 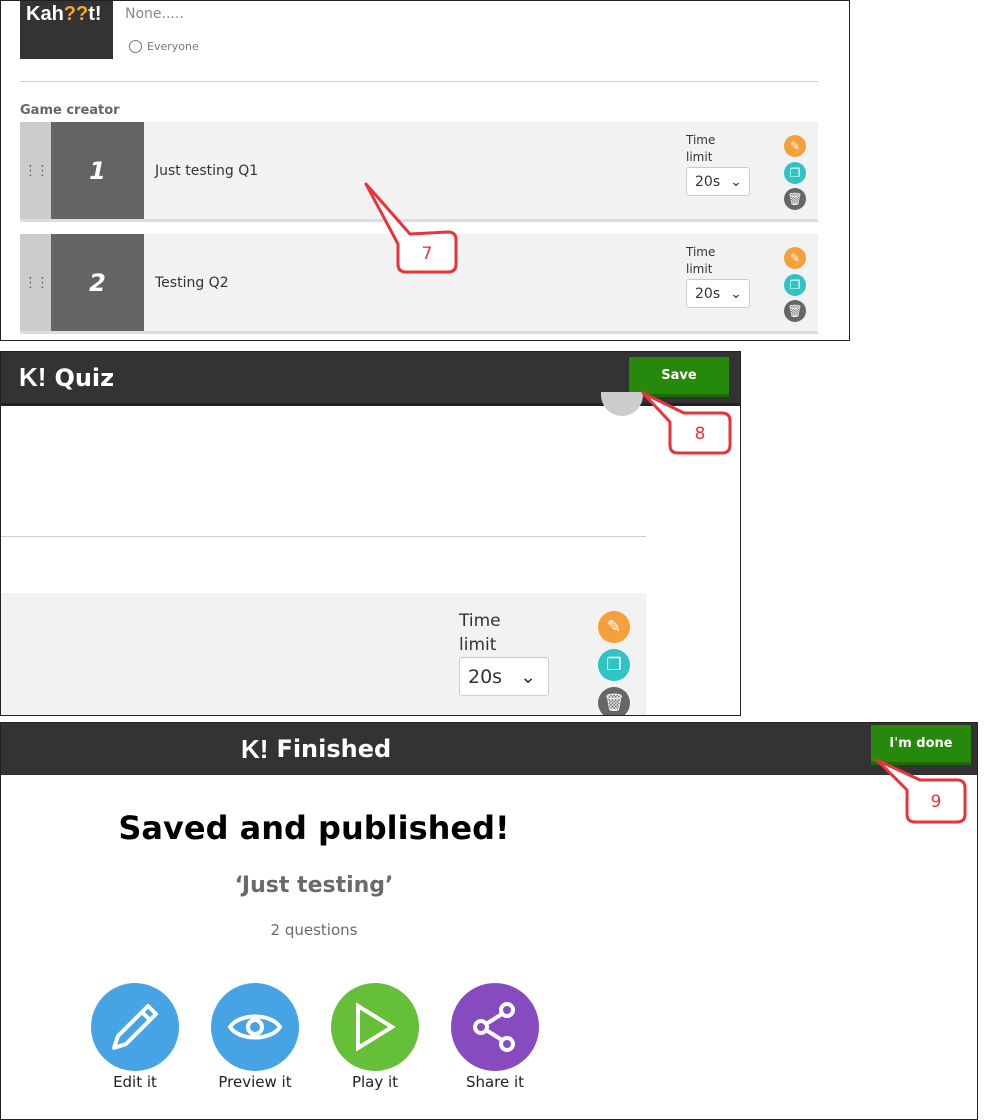 What do you see at coordinates (686, 423) in the screenshot?
I see `callout-8: 8` at bounding box center [686, 423].